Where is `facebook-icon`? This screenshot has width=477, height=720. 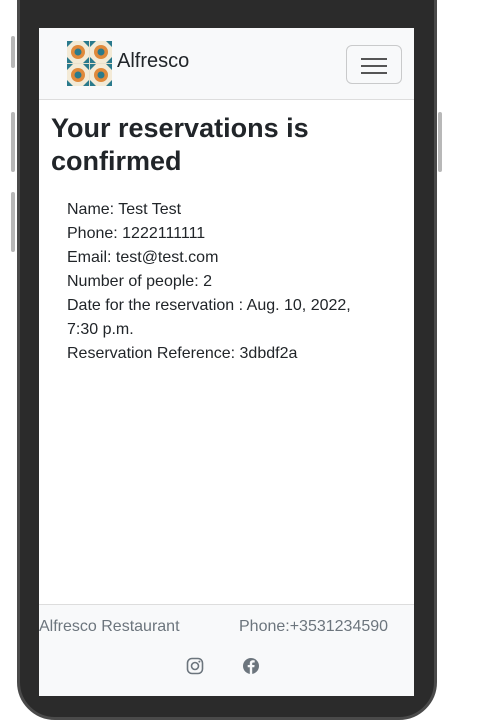
facebook-icon is located at coordinates (251, 666).